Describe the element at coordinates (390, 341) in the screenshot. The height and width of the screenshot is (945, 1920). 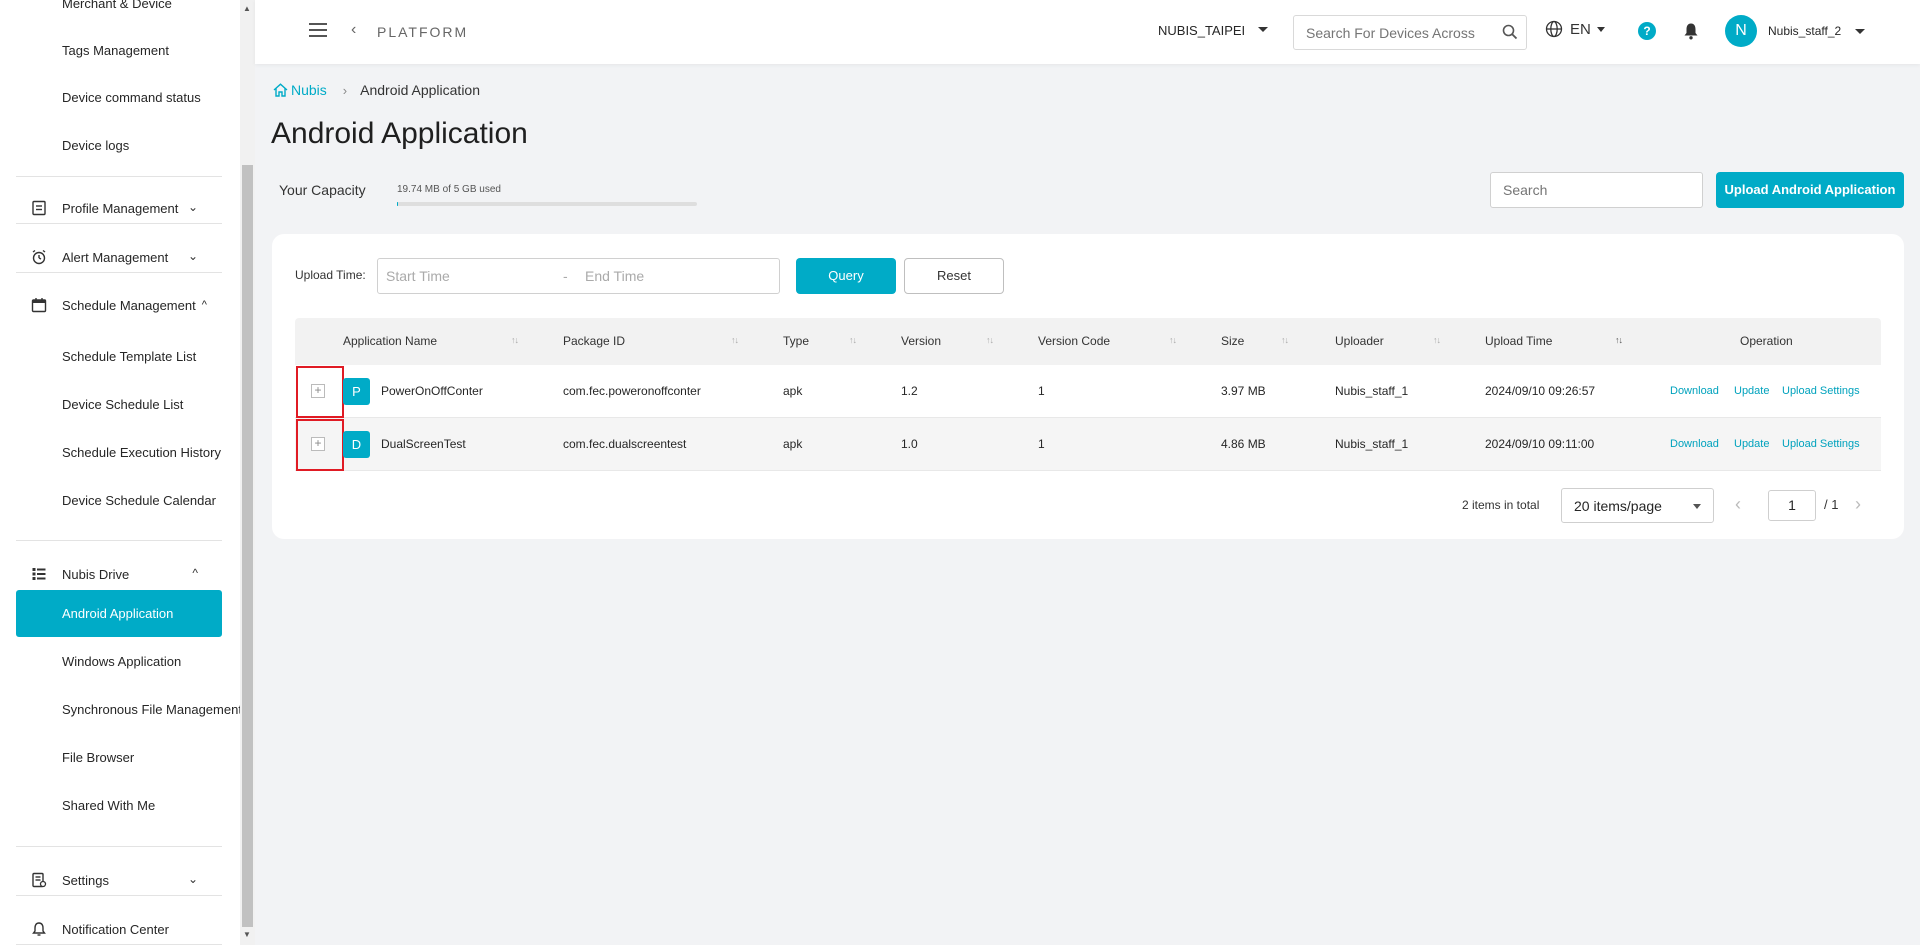
I see `column-header-application-name: Application Name` at that location.